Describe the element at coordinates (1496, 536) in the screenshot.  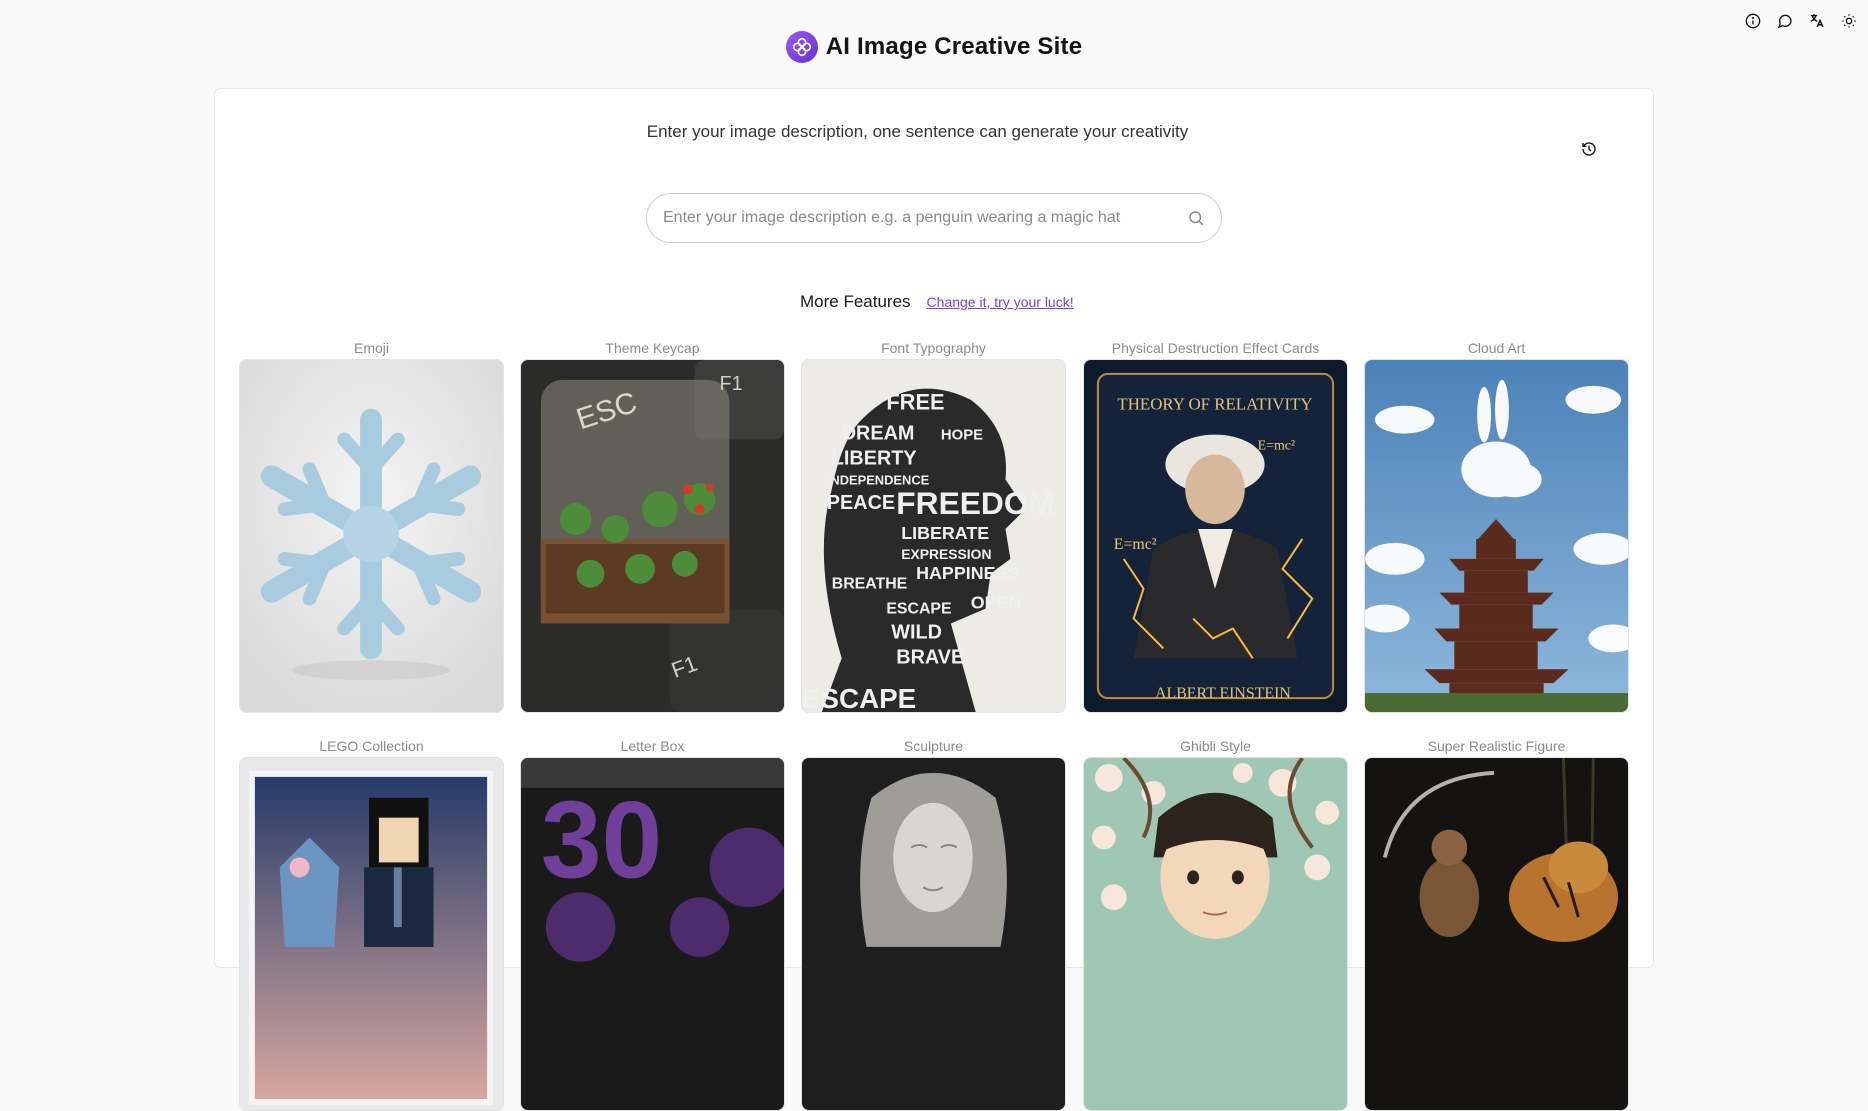
I see `card-image-cloud-art` at that location.